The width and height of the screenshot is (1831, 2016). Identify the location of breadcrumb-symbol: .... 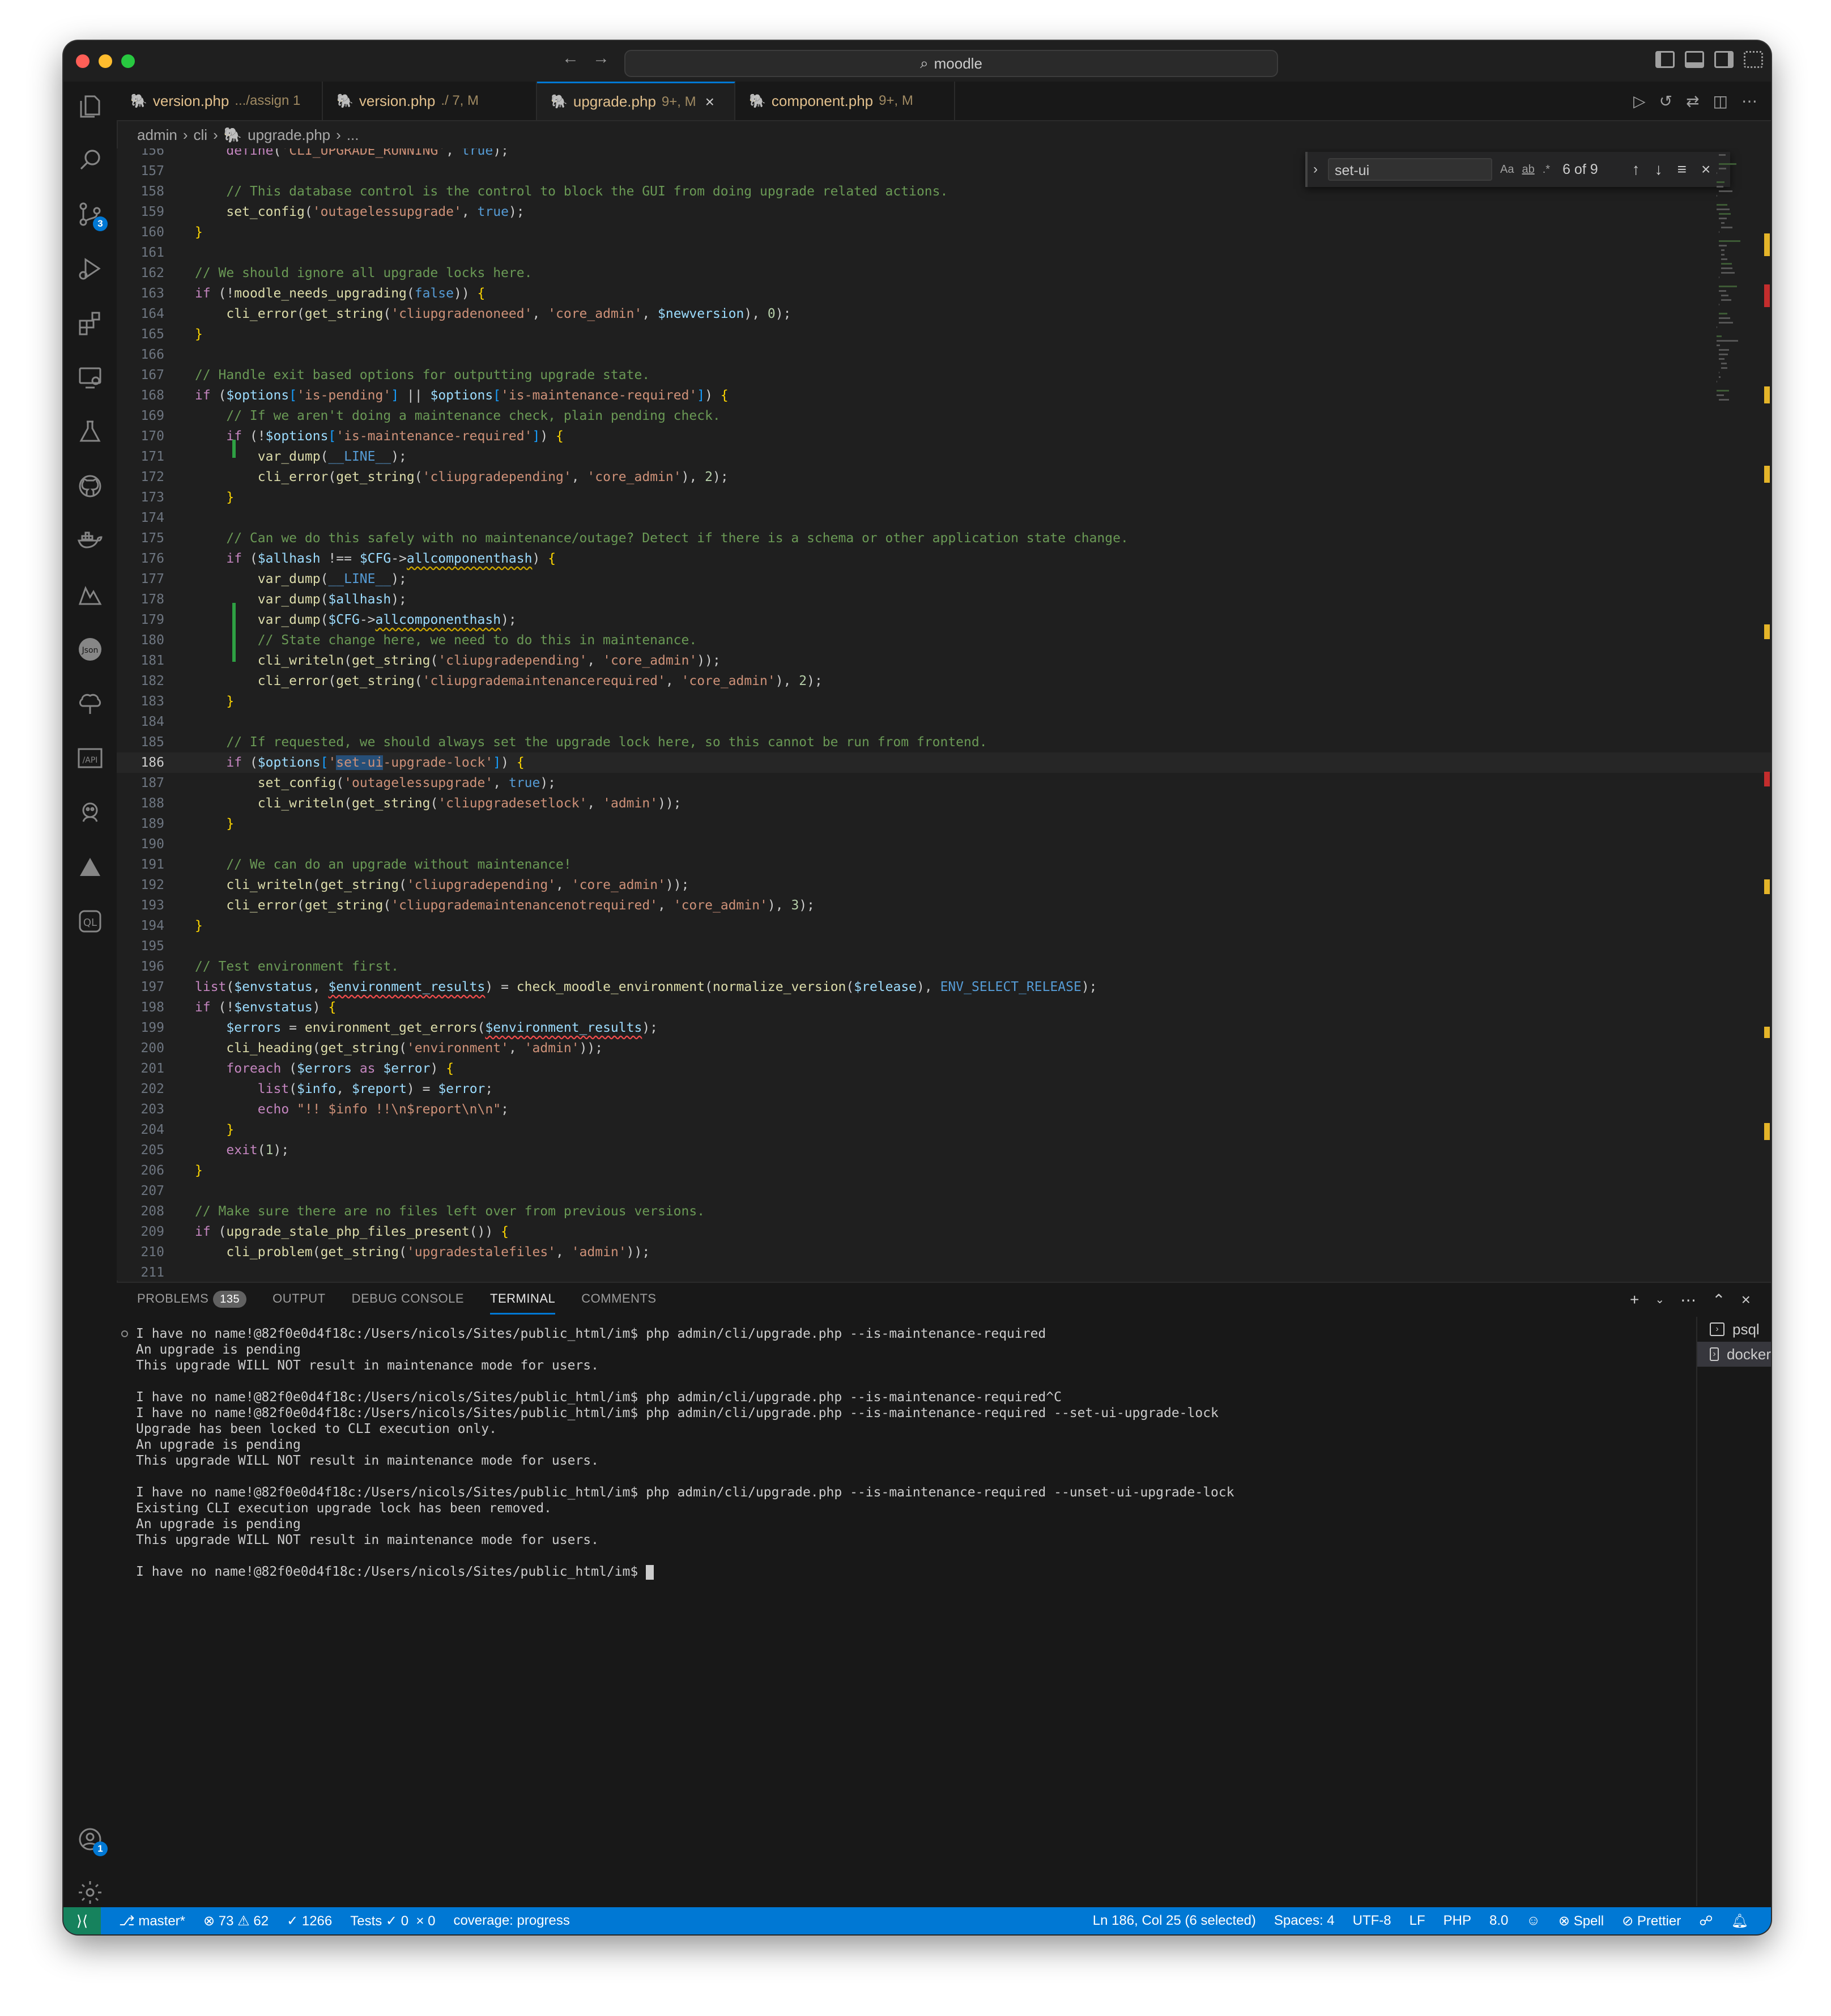
(353, 135).